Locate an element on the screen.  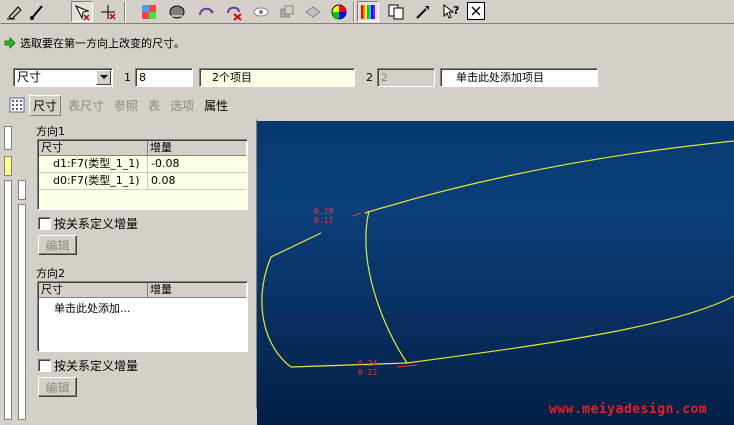
main-toolbar: ? is located at coordinates (367, 12).